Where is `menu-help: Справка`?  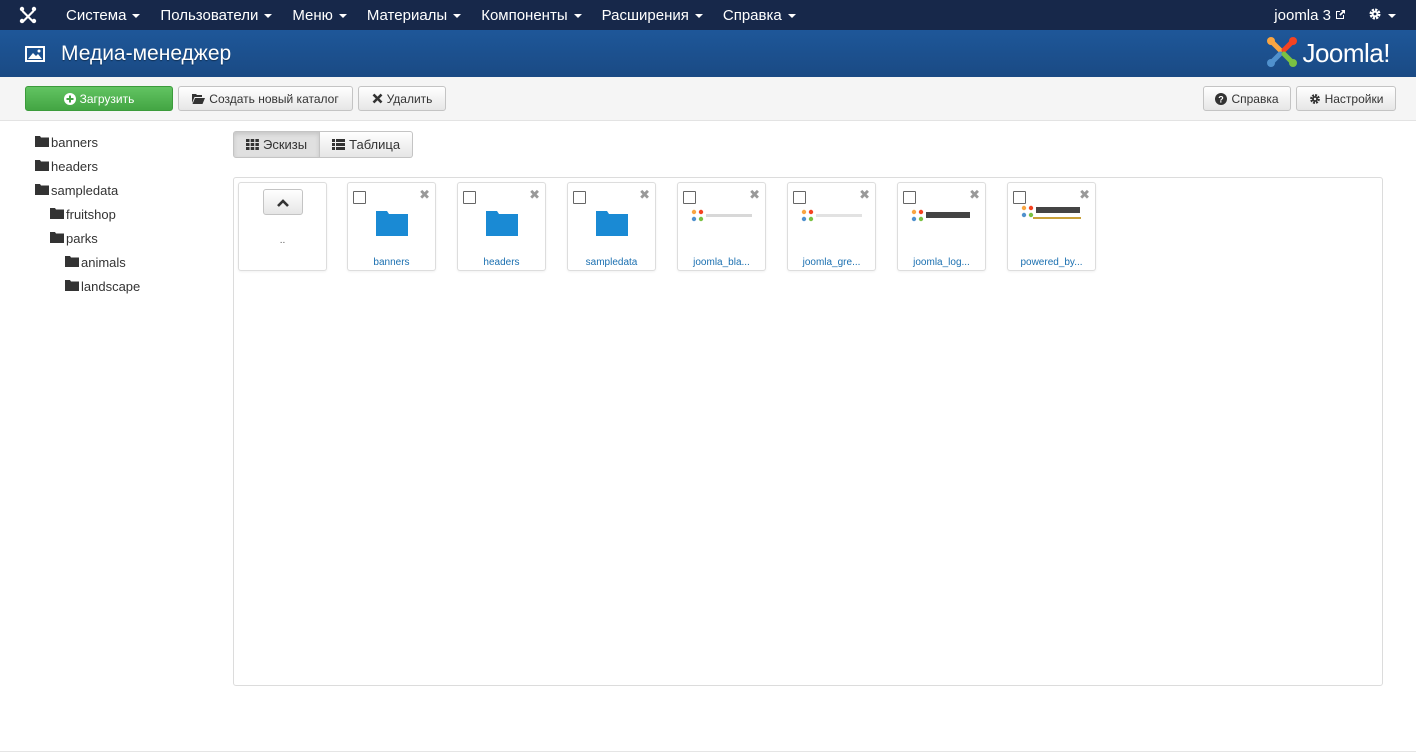 menu-help: Справка is located at coordinates (759, 15).